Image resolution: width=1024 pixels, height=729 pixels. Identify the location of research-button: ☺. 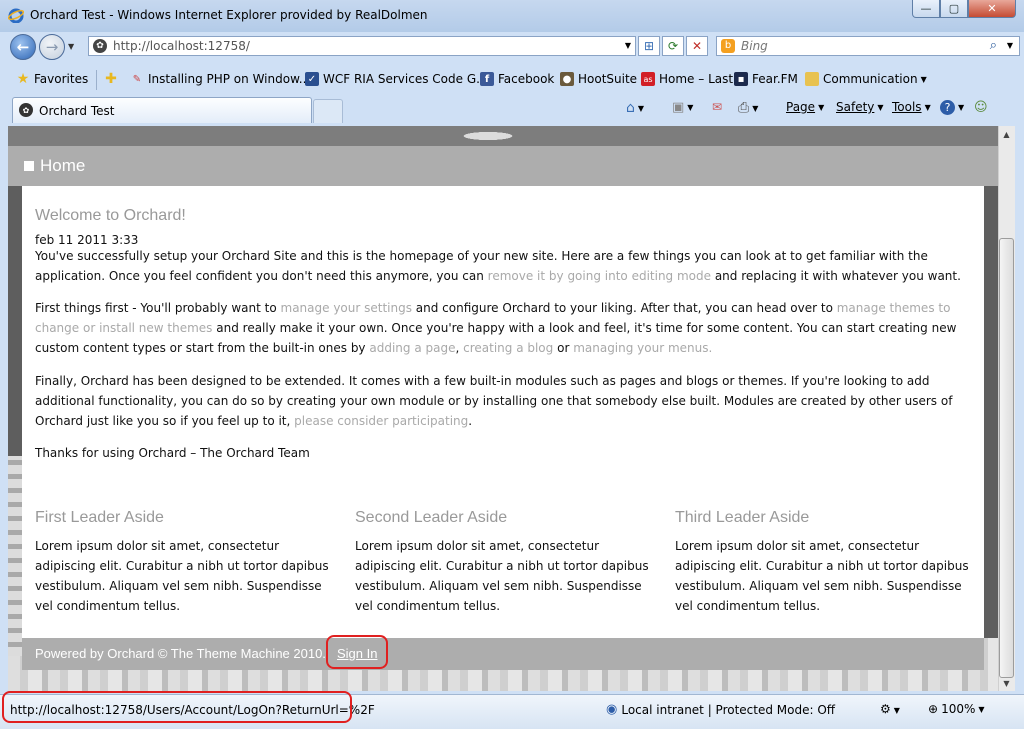
(981, 107).